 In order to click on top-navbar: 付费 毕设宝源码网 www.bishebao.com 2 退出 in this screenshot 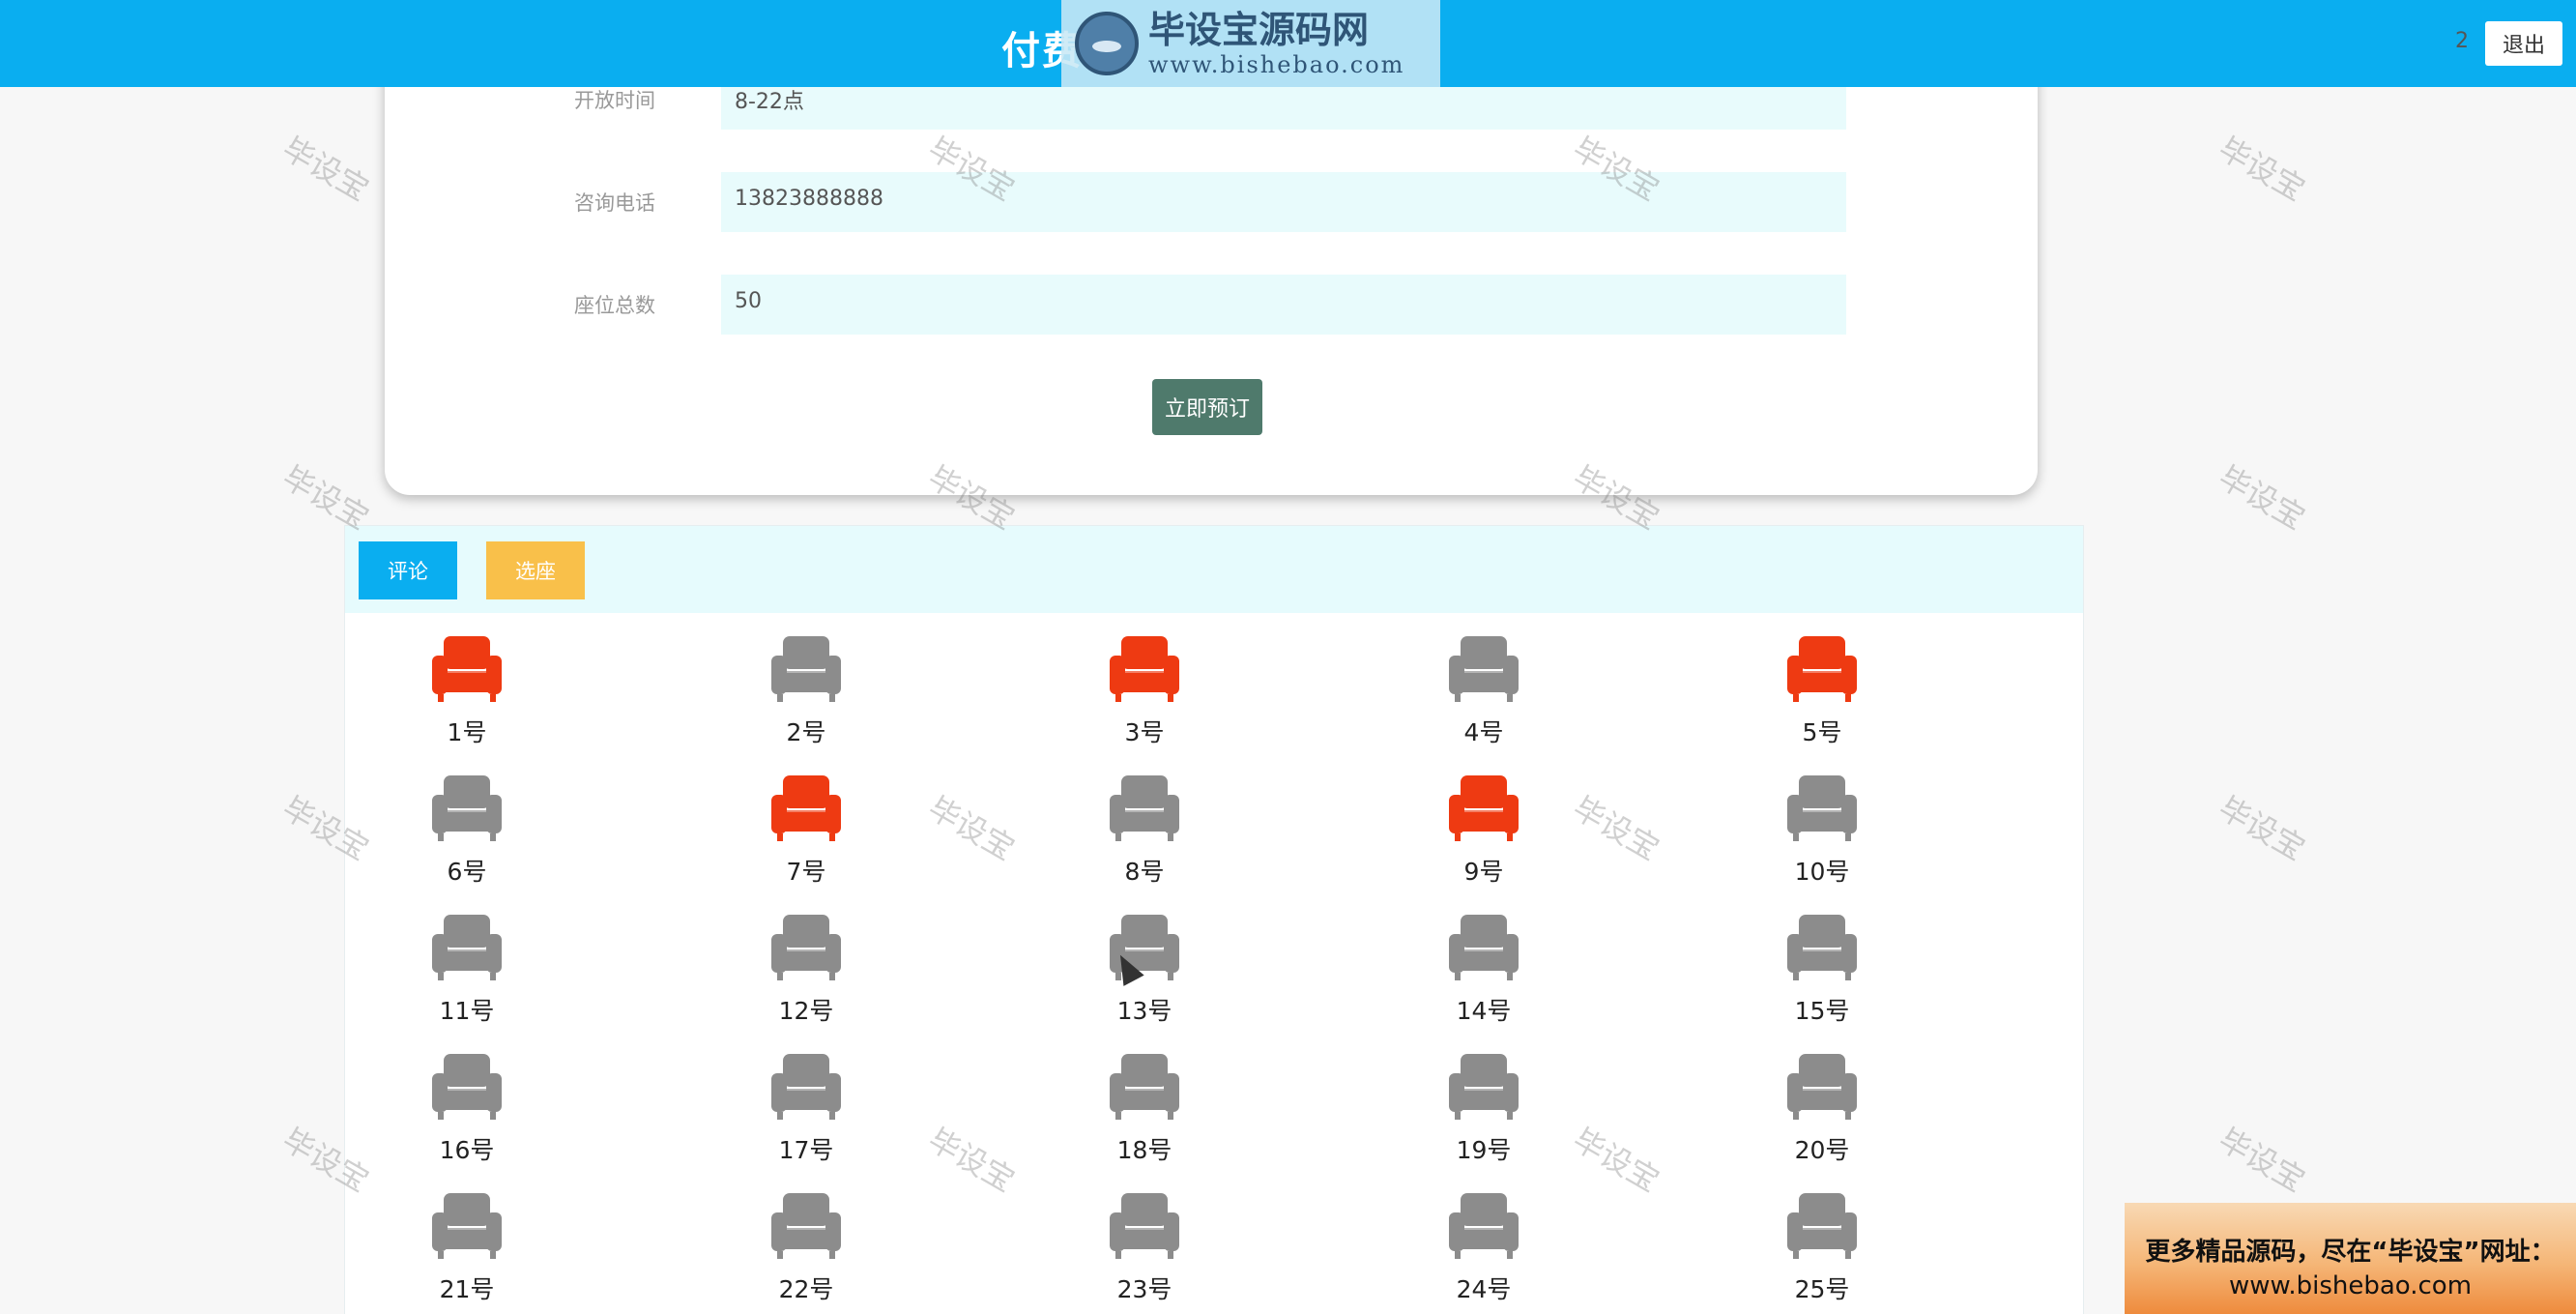, I will do `click(1288, 43)`.